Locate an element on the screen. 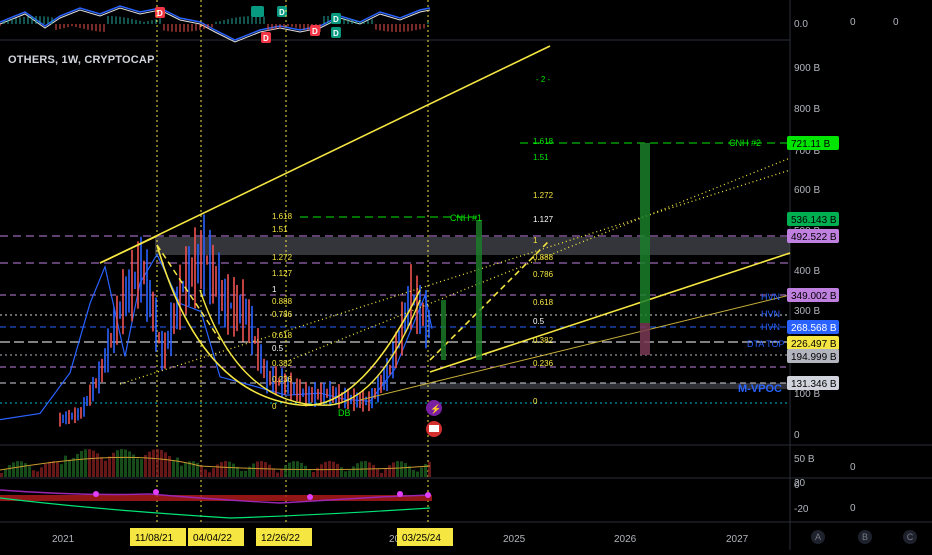 The image size is (932, 555). us-flag-field is located at coordinates (434, 428).